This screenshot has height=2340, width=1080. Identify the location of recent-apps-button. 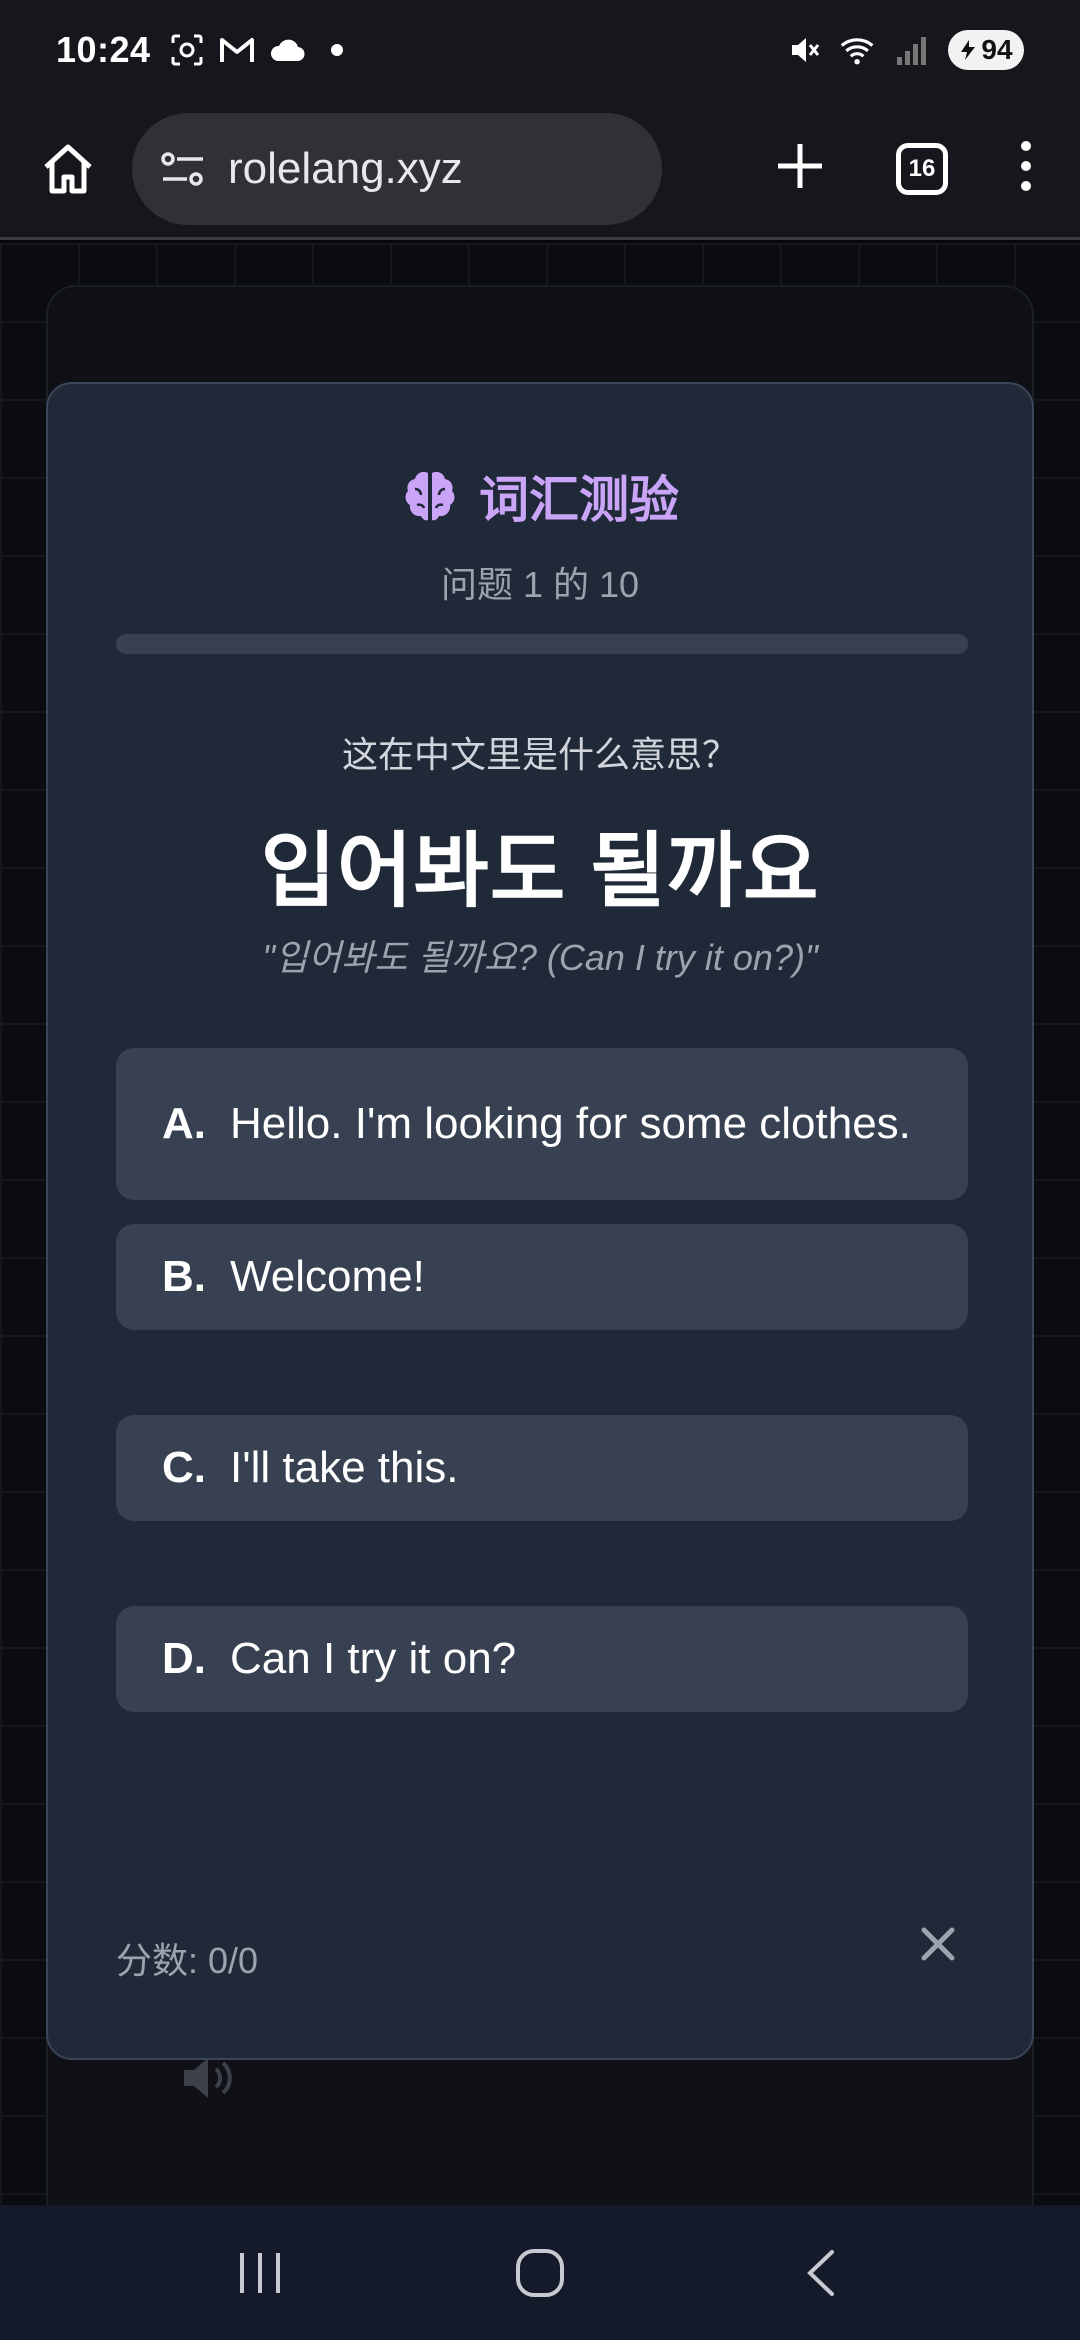
(260, 2273).